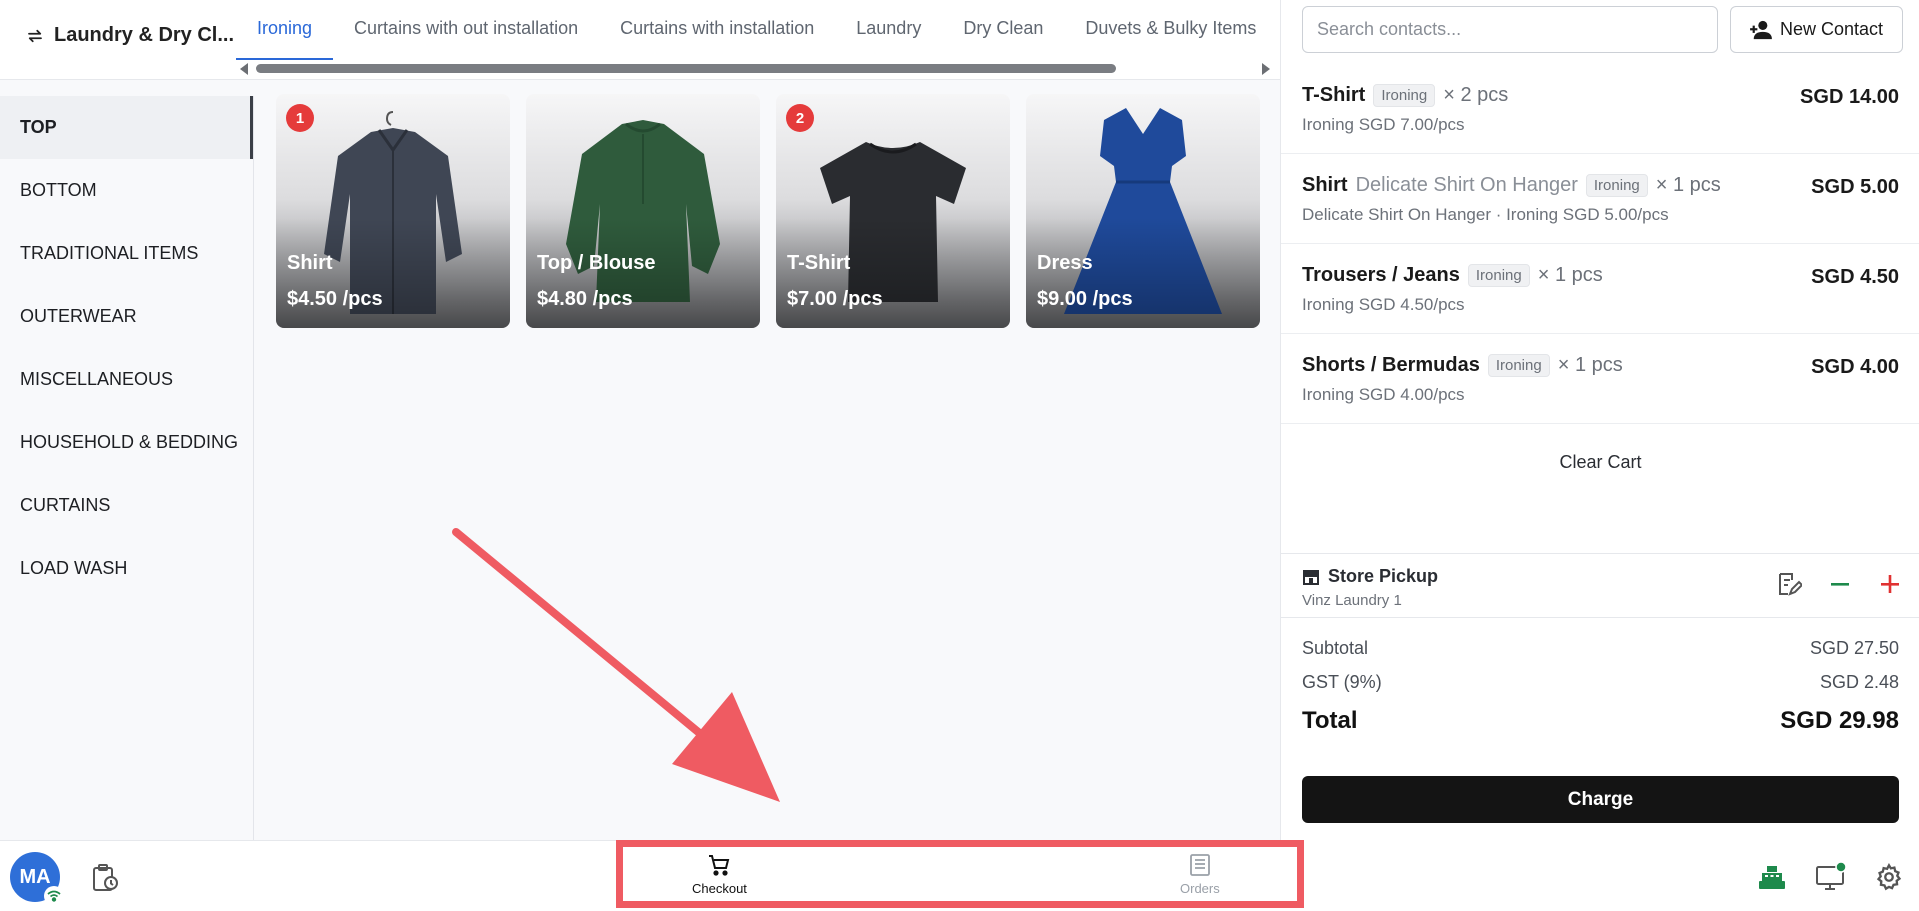  Describe the element at coordinates (1855, 187) in the screenshot. I see `cart-item-amount: SGD 5.00` at that location.